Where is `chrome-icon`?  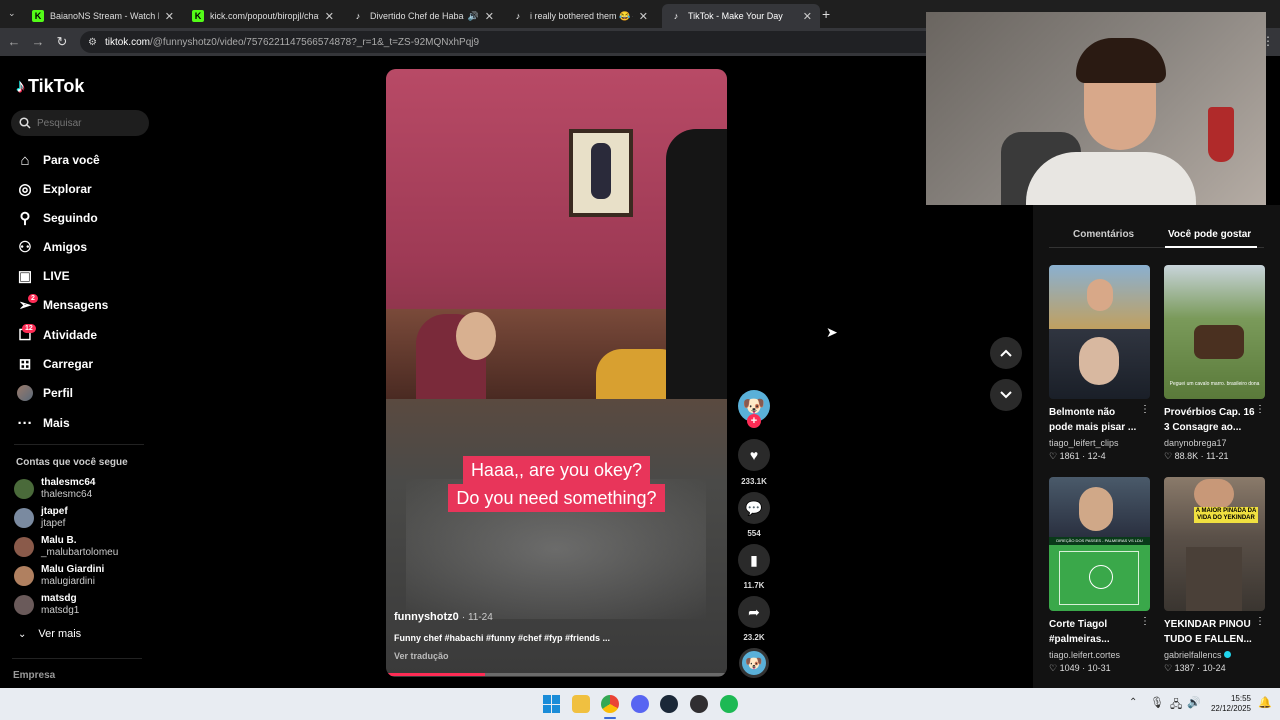 chrome-icon is located at coordinates (610, 704).